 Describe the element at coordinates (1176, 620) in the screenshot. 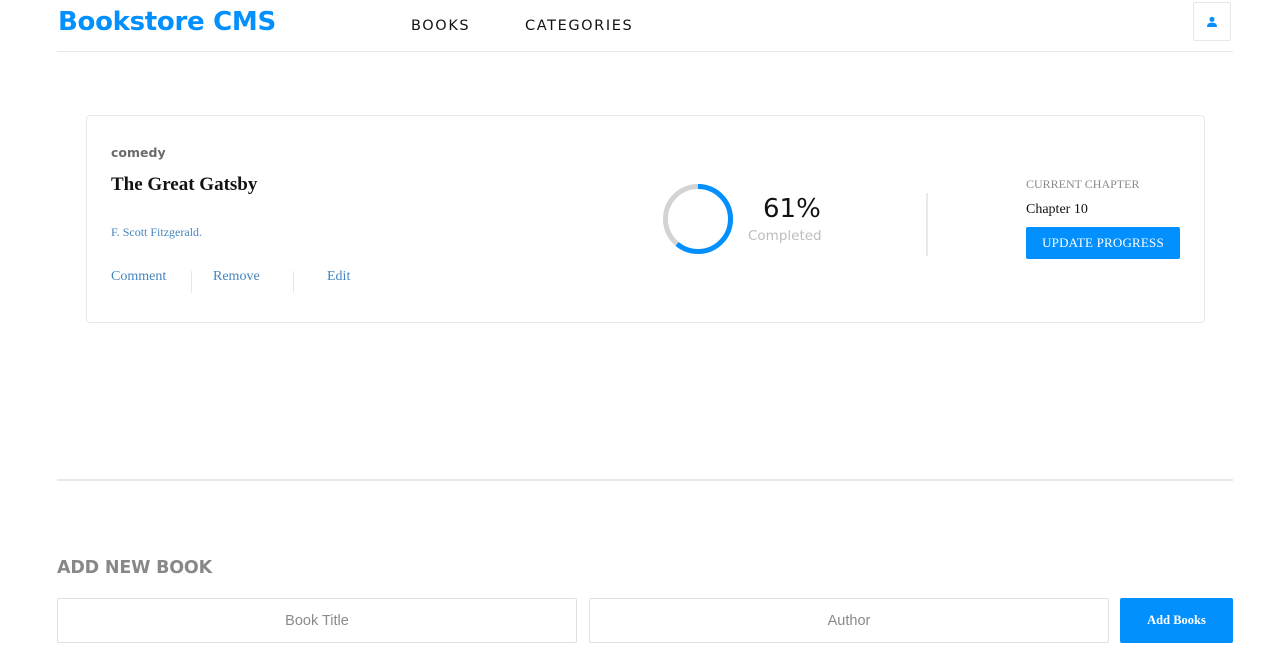

I see `add-books-button: Add Books` at that location.